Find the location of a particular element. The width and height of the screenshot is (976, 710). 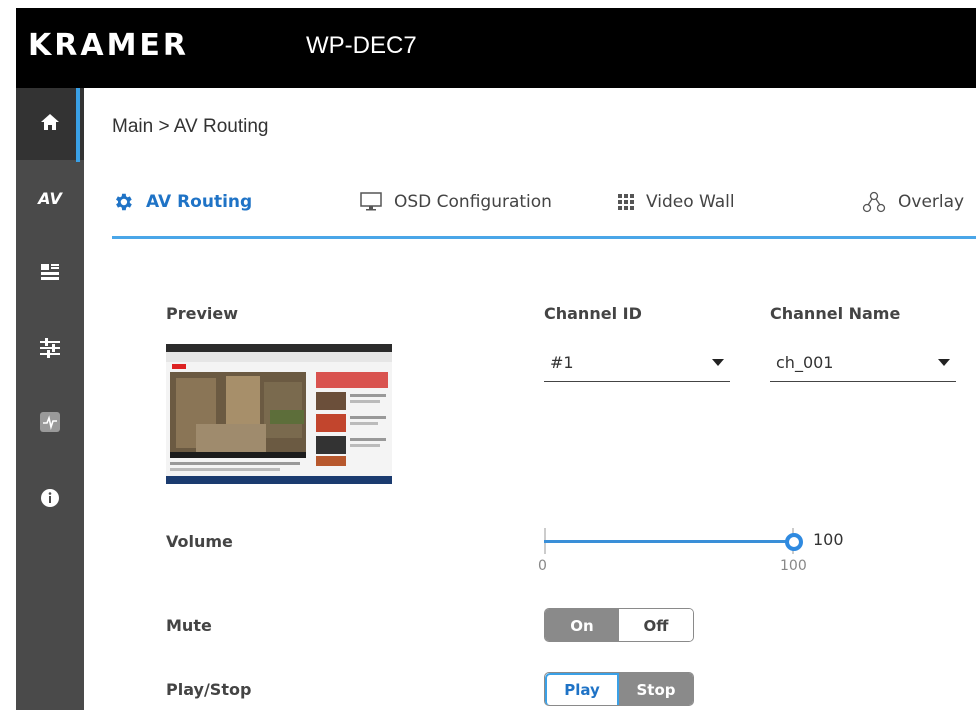

play-stop-label: Play/Stop is located at coordinates (209, 689).